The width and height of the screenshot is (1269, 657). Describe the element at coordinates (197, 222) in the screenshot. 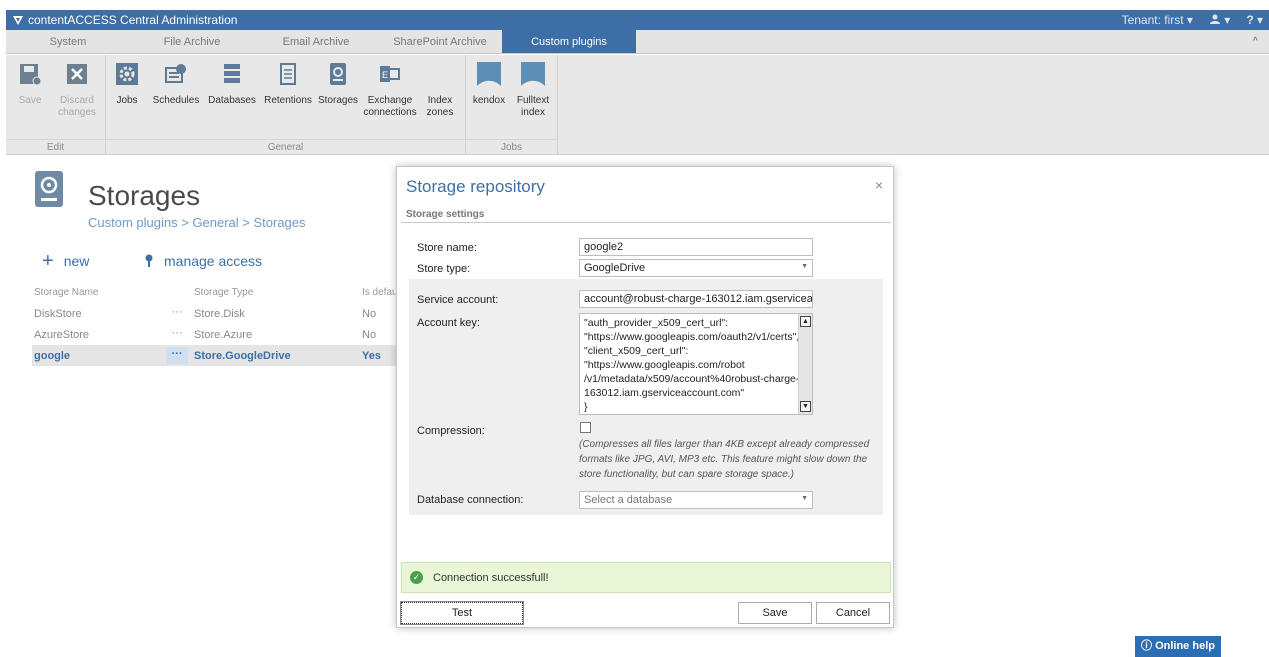

I see `breadcrumb: Custom plugins > General > Storages` at that location.